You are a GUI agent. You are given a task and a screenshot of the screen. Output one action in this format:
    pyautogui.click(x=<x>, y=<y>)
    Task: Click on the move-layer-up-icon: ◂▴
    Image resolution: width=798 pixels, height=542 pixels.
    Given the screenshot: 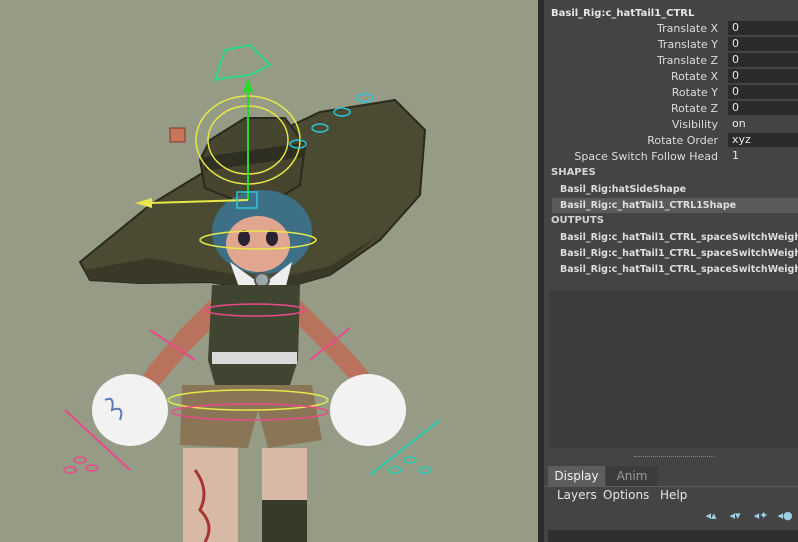 What is the action you would take?
    pyautogui.click(x=711, y=516)
    